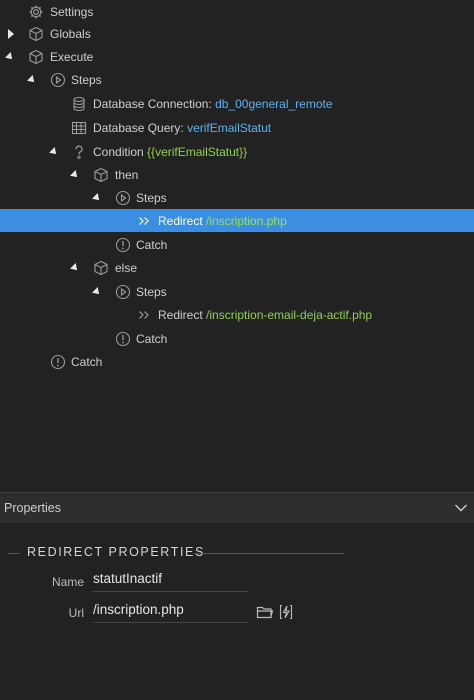 Image resolution: width=474 pixels, height=700 pixels. Describe the element at coordinates (237, 79) in the screenshot. I see `tree-item-steps: Steps` at that location.